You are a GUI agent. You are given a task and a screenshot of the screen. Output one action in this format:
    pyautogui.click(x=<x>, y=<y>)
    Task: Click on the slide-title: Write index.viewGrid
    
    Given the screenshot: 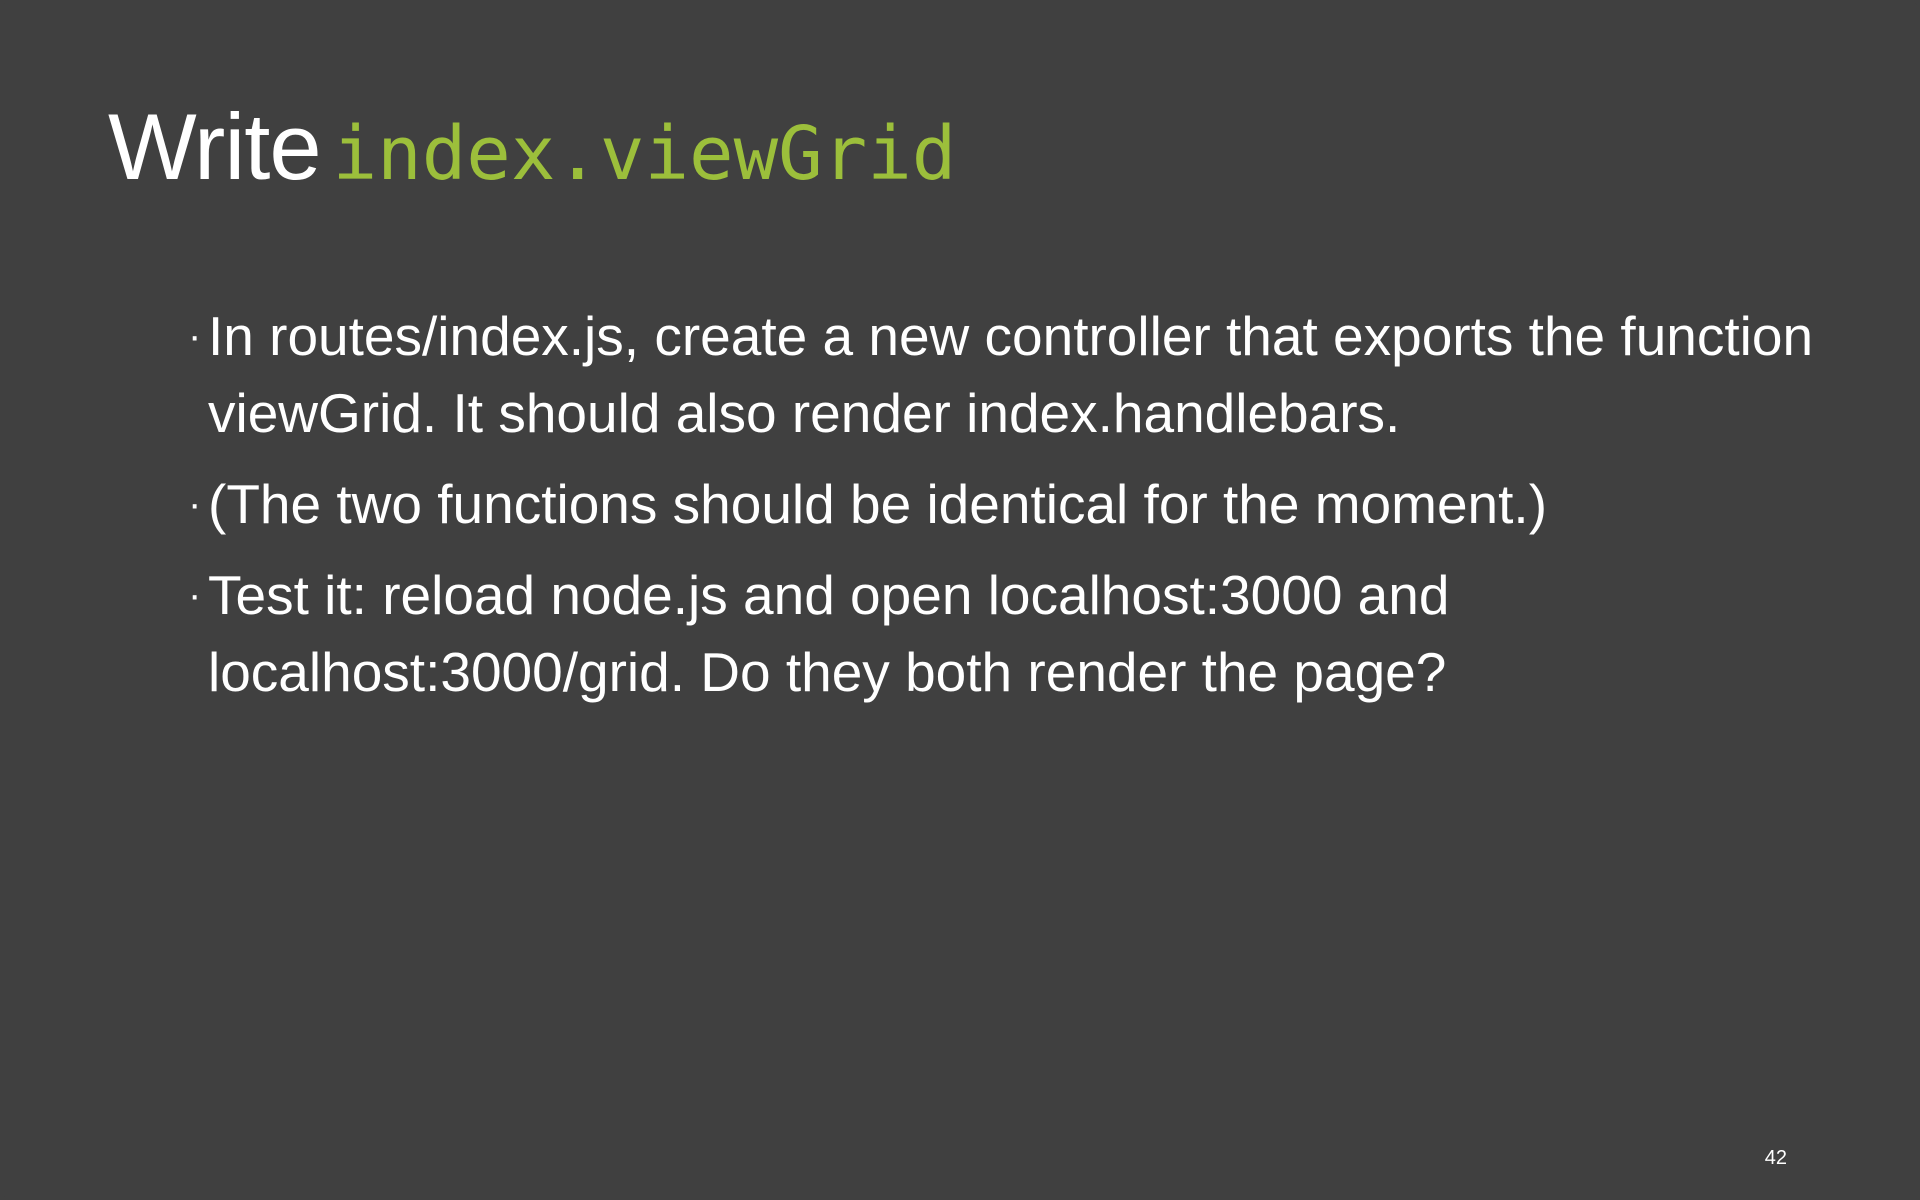 What is the action you would take?
    pyautogui.click(x=532, y=147)
    